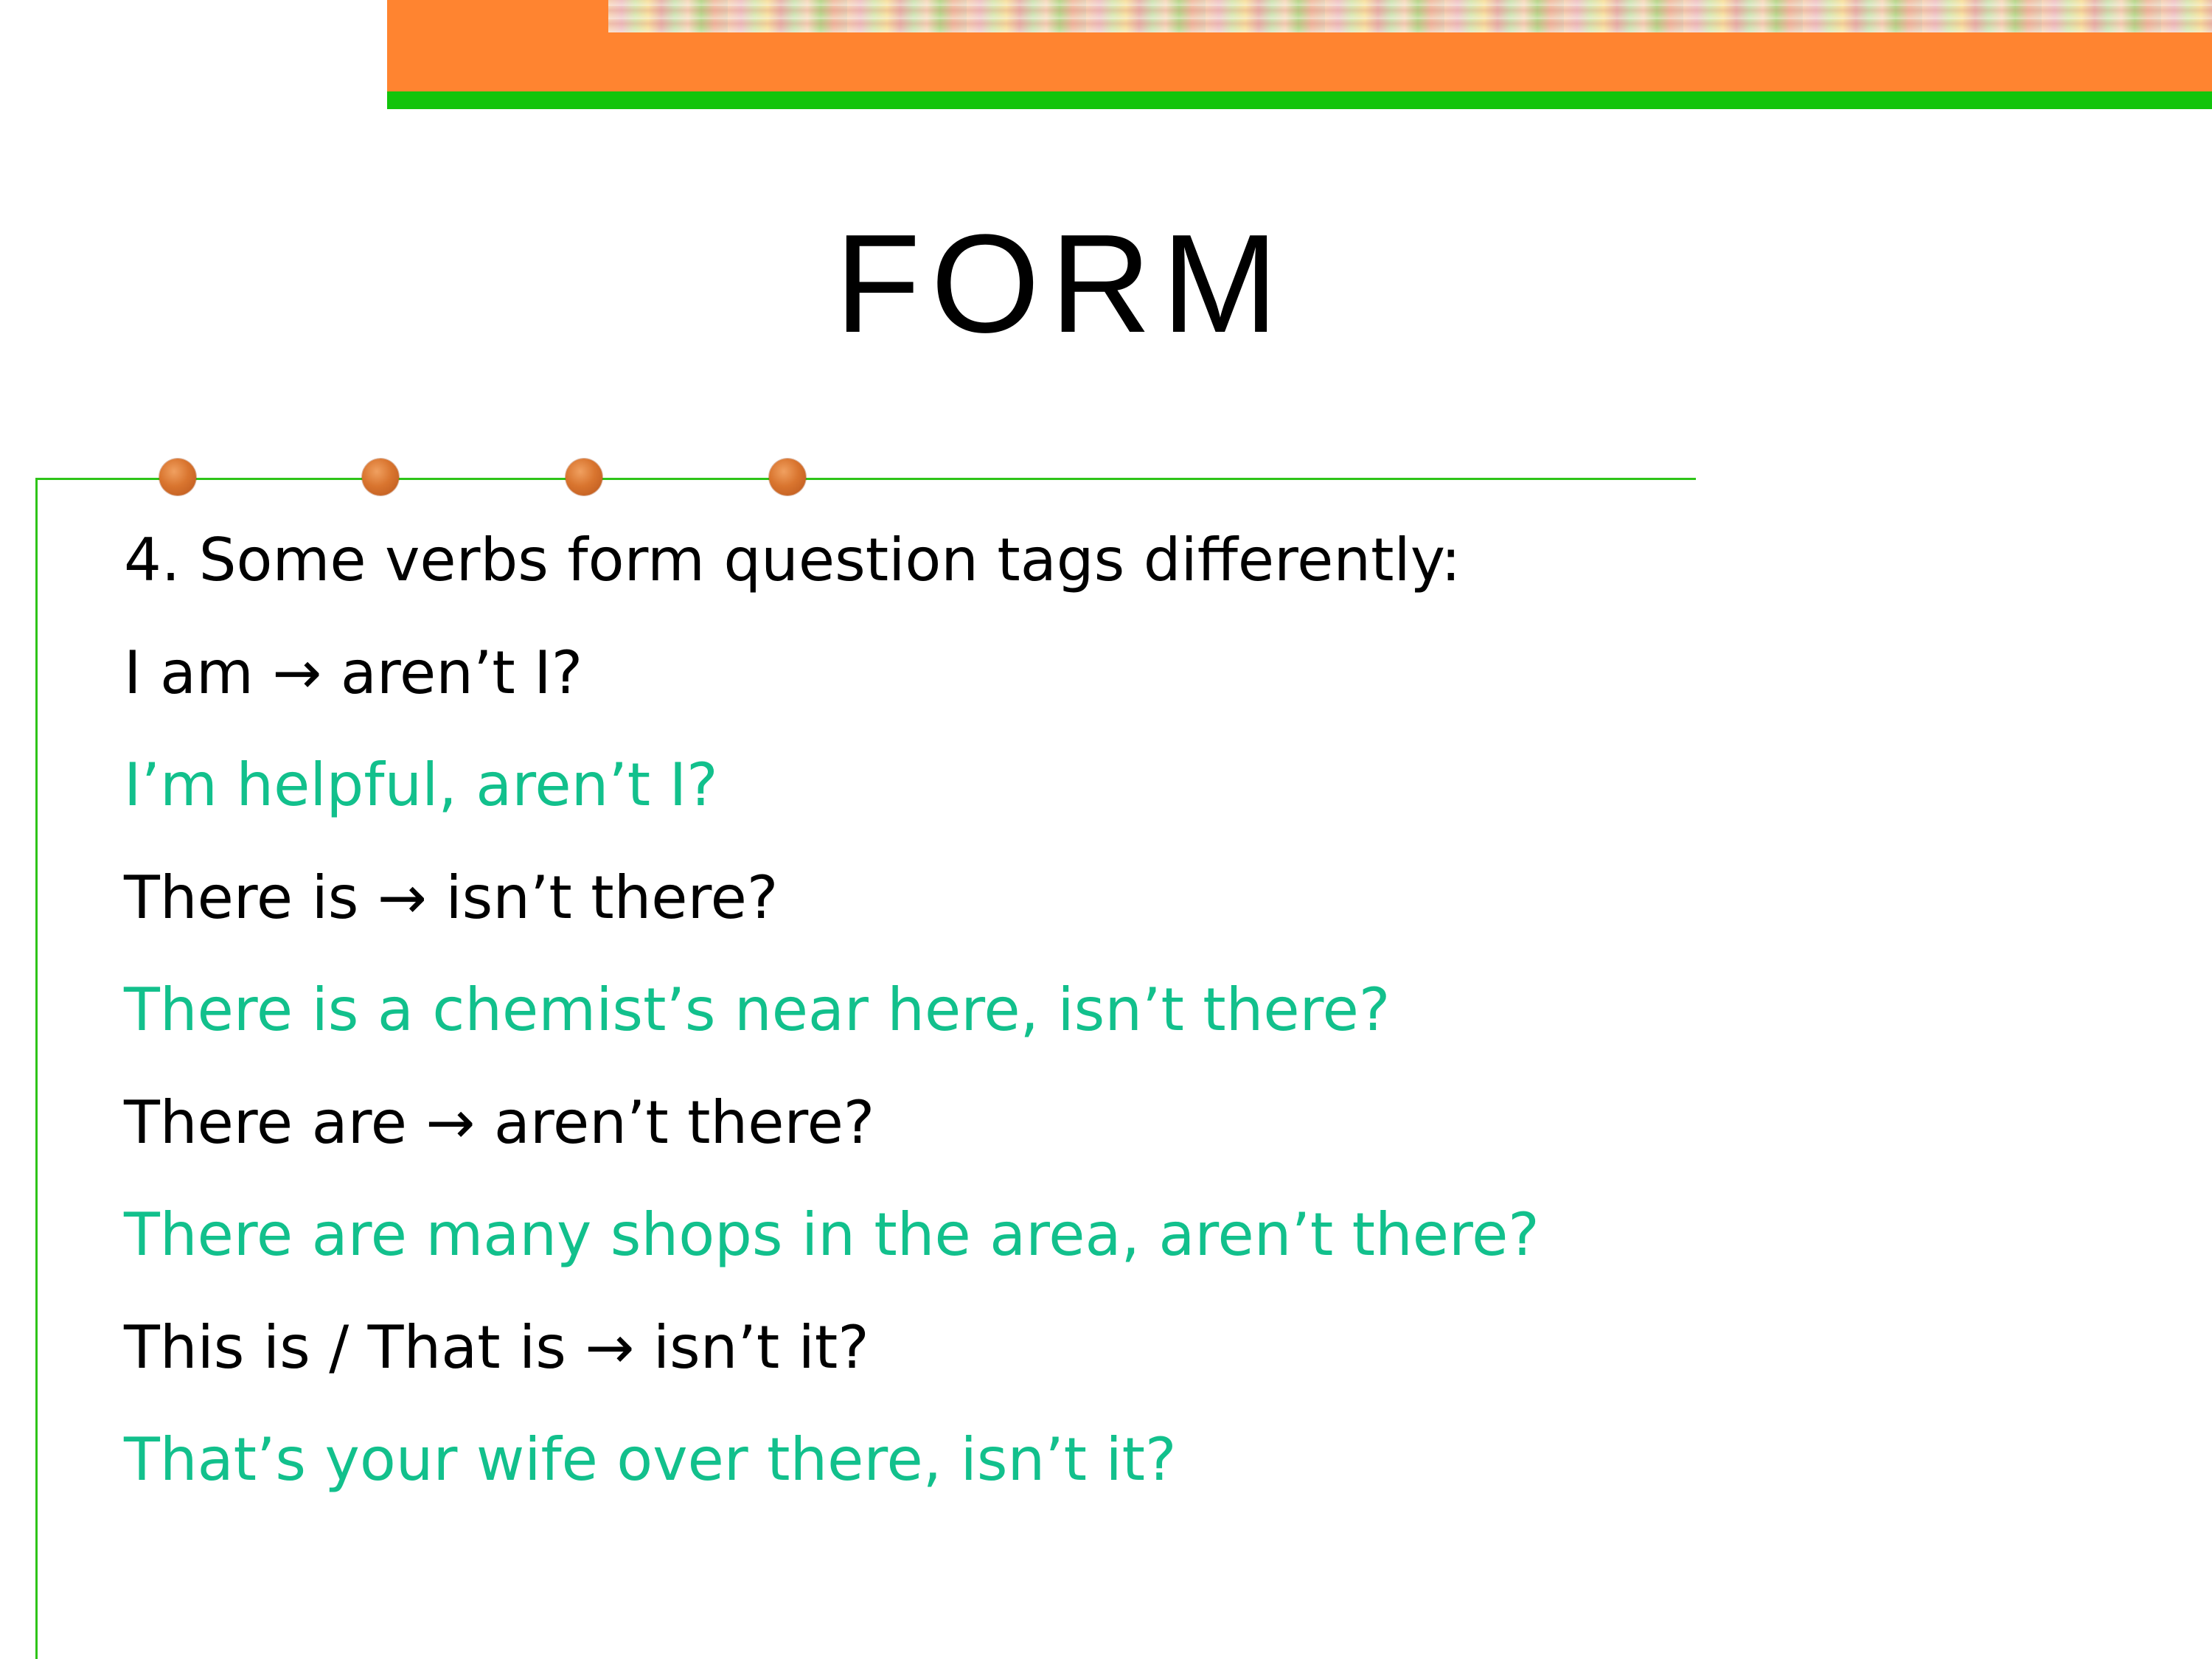  I want to click on left-border-line, so click(36, 1068).